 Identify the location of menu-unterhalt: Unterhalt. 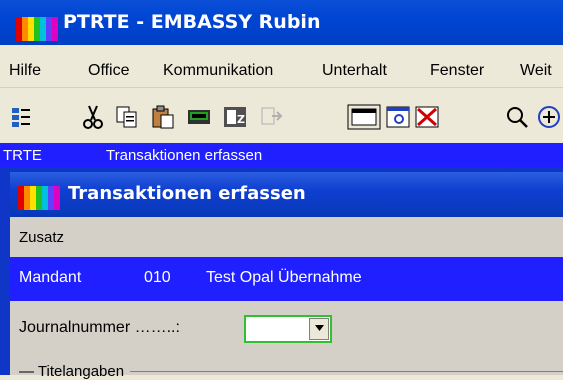
(354, 71).